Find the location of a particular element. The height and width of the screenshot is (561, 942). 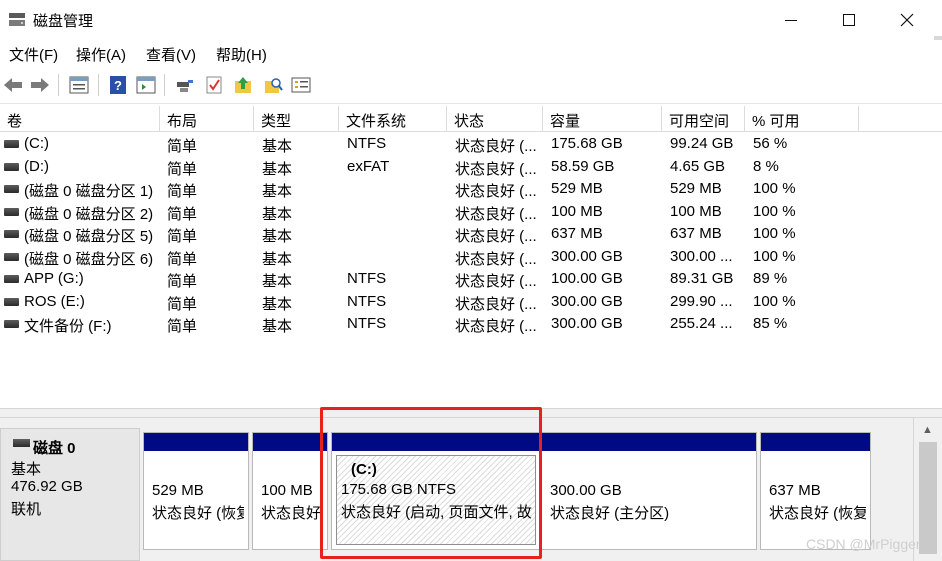

partition-body: 300.00 GB 状态良好 (主分区) is located at coordinates (649, 500).